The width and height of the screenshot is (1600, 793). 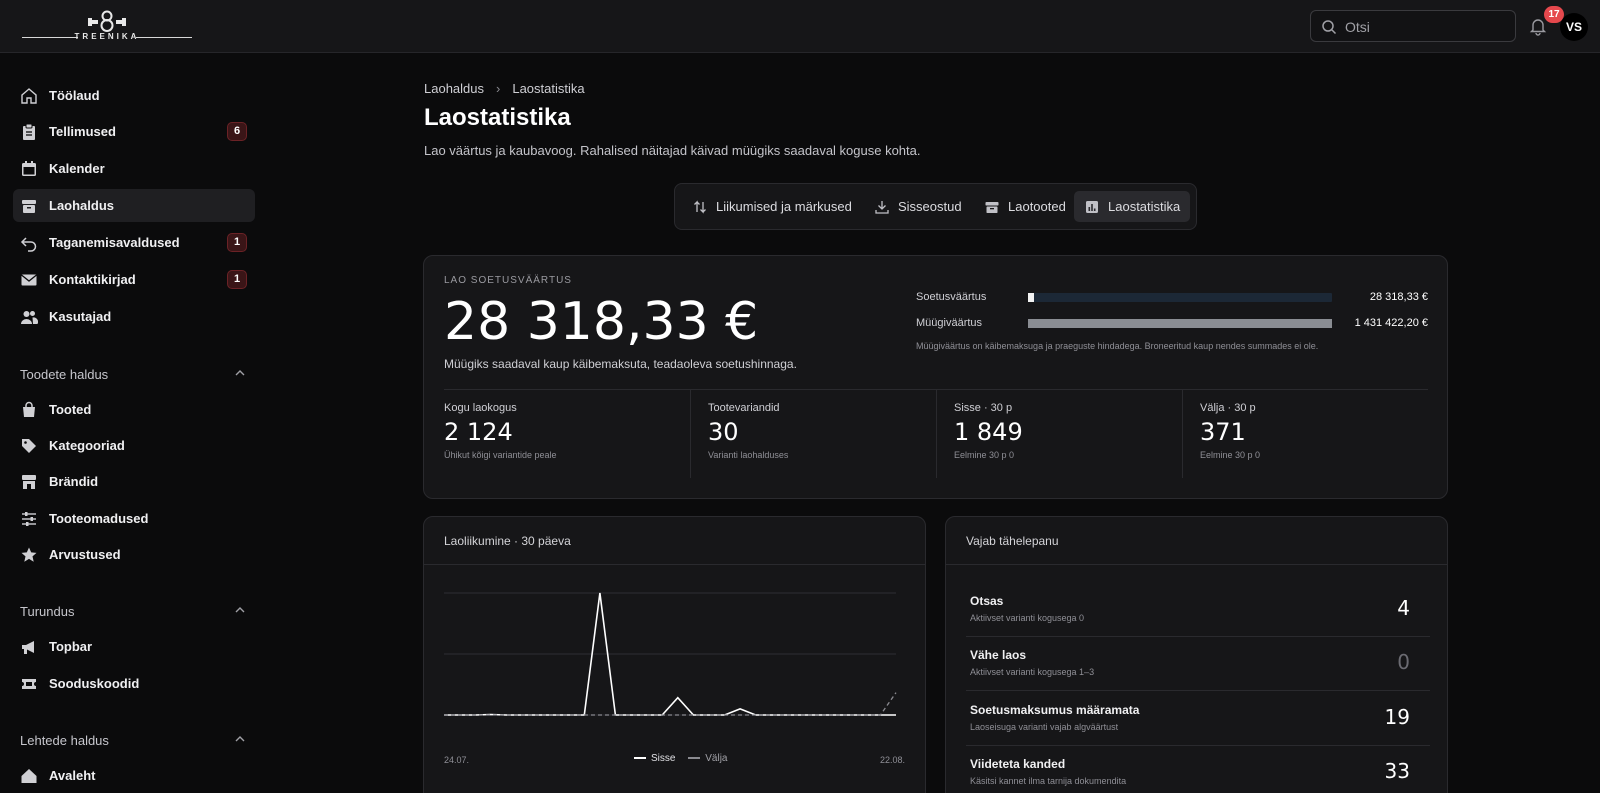 What do you see at coordinates (29, 96) in the screenshot?
I see `home-icon` at bounding box center [29, 96].